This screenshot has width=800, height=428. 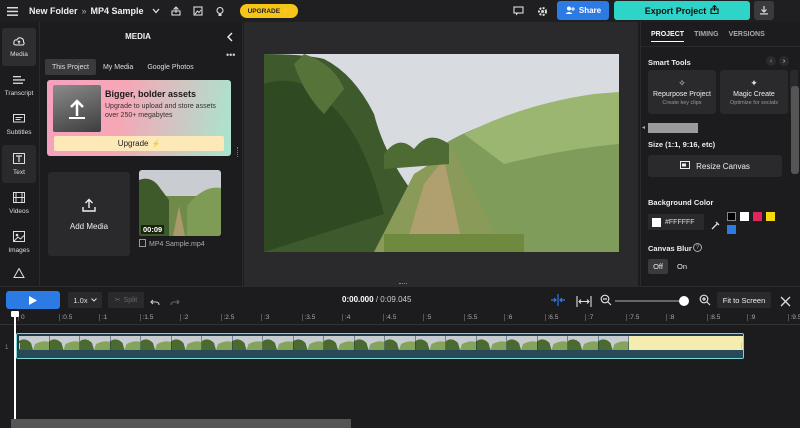 I want to click on panel-scrollbar, so click(x=795, y=130).